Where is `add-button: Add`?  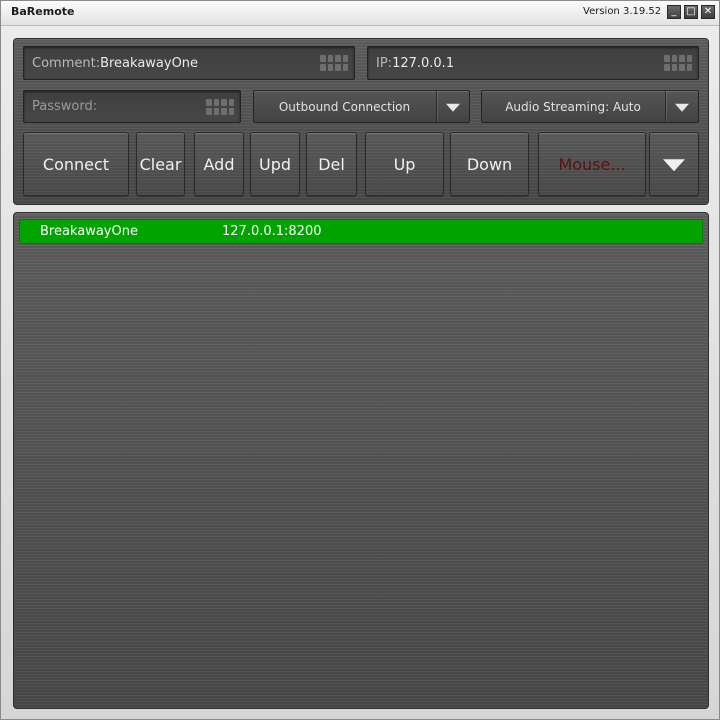
add-button: Add is located at coordinates (219, 164).